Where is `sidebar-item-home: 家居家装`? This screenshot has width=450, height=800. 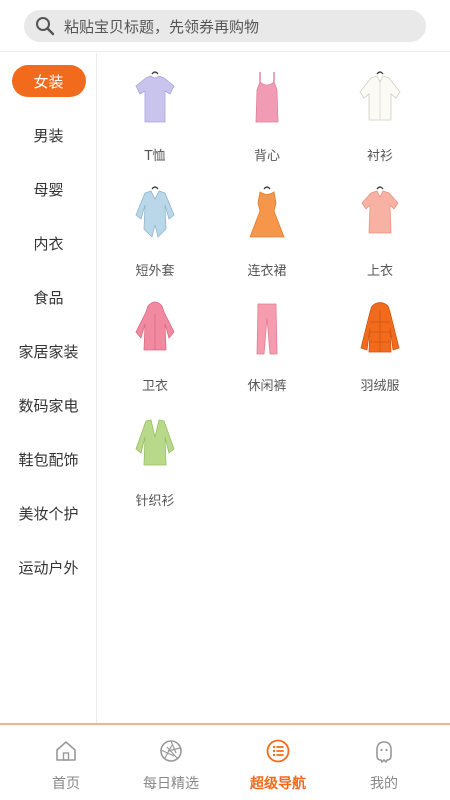
sidebar-item-home: 家居家装 is located at coordinates (48, 351).